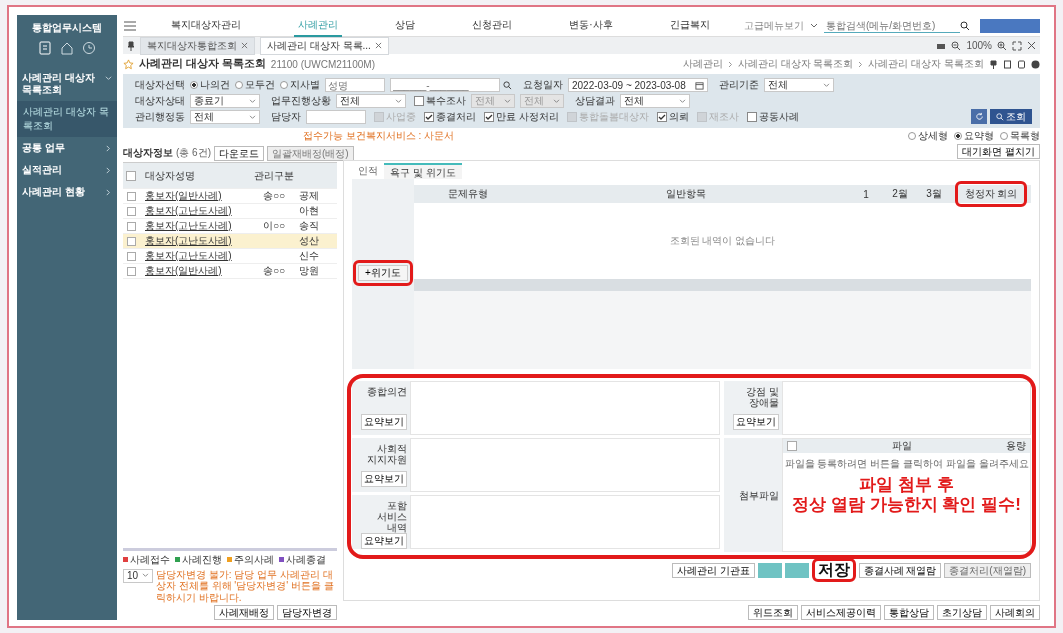 The height and width of the screenshot is (633, 1063). I want to click on radio-label: 지사별, so click(305, 85).